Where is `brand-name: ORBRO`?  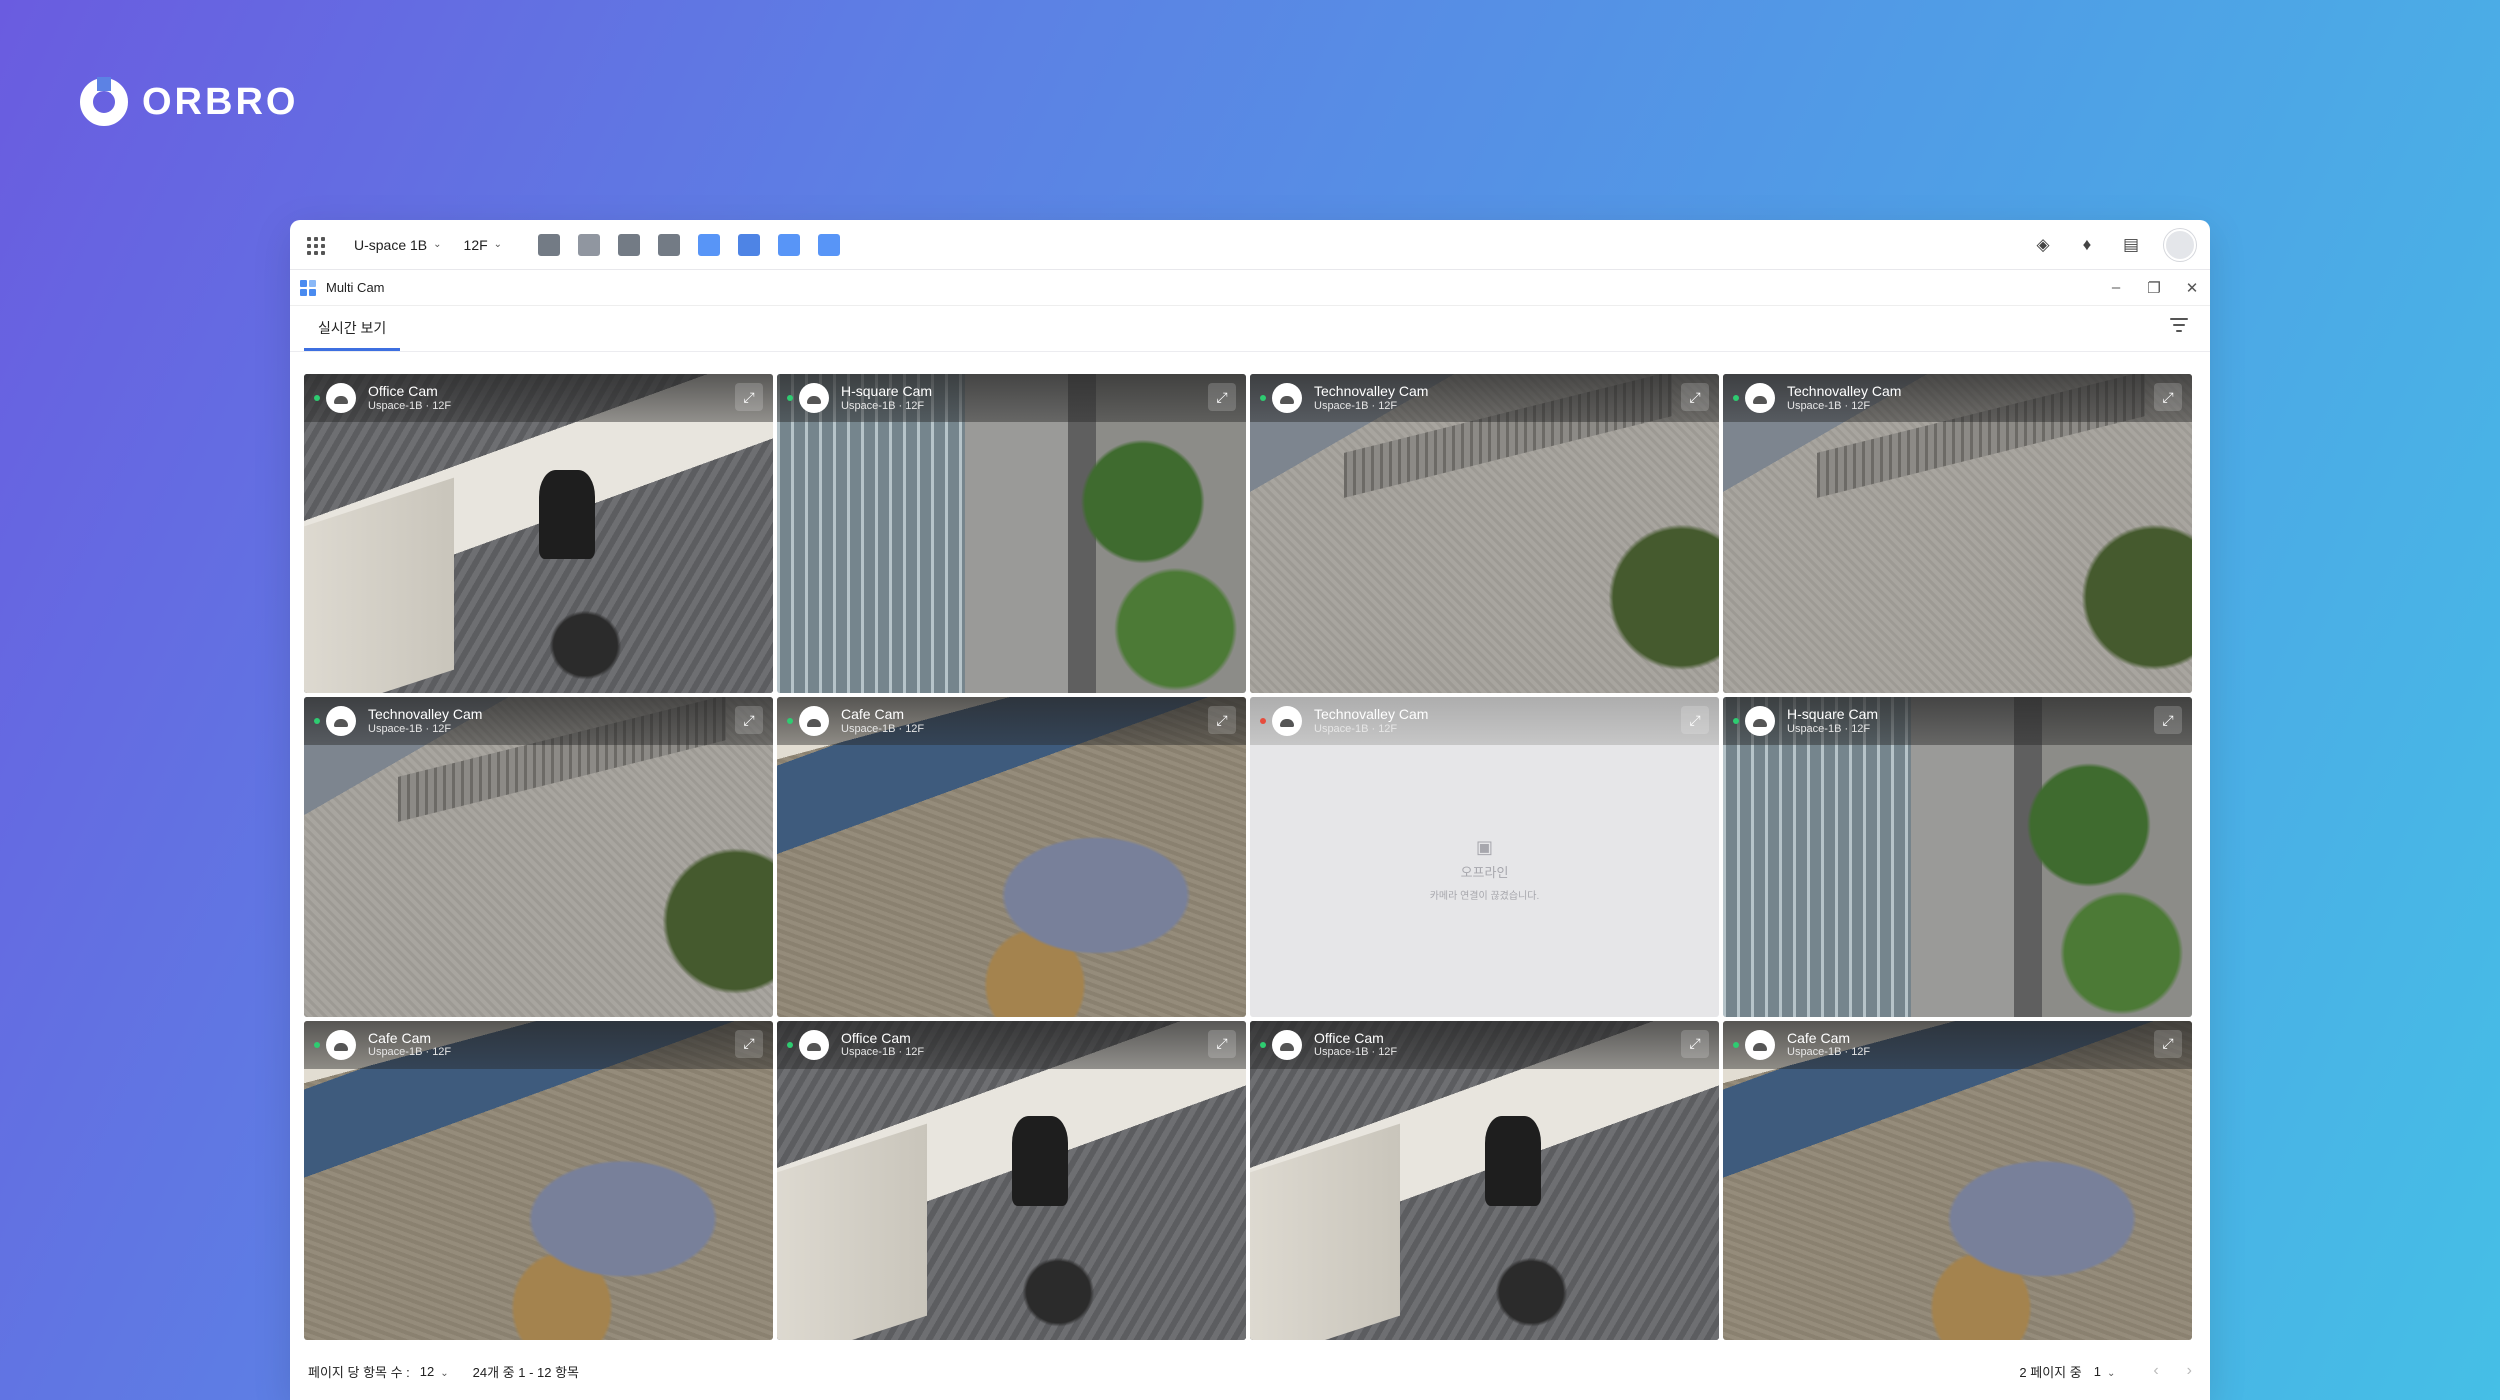 brand-name: ORBRO is located at coordinates (220, 101).